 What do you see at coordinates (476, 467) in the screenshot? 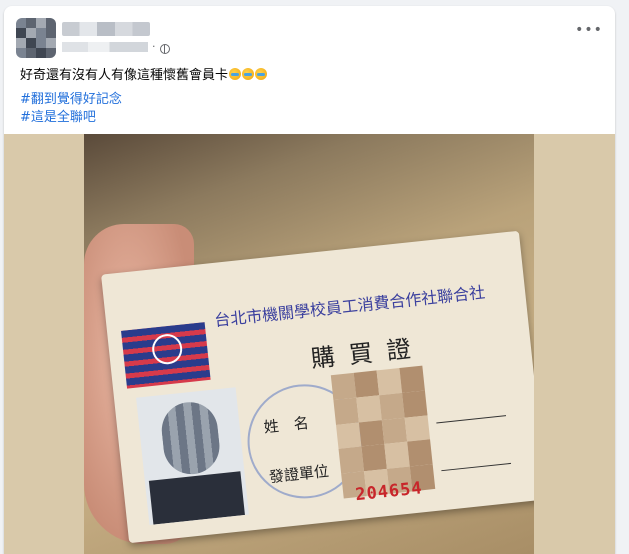
I see `card-issuer-line` at bounding box center [476, 467].